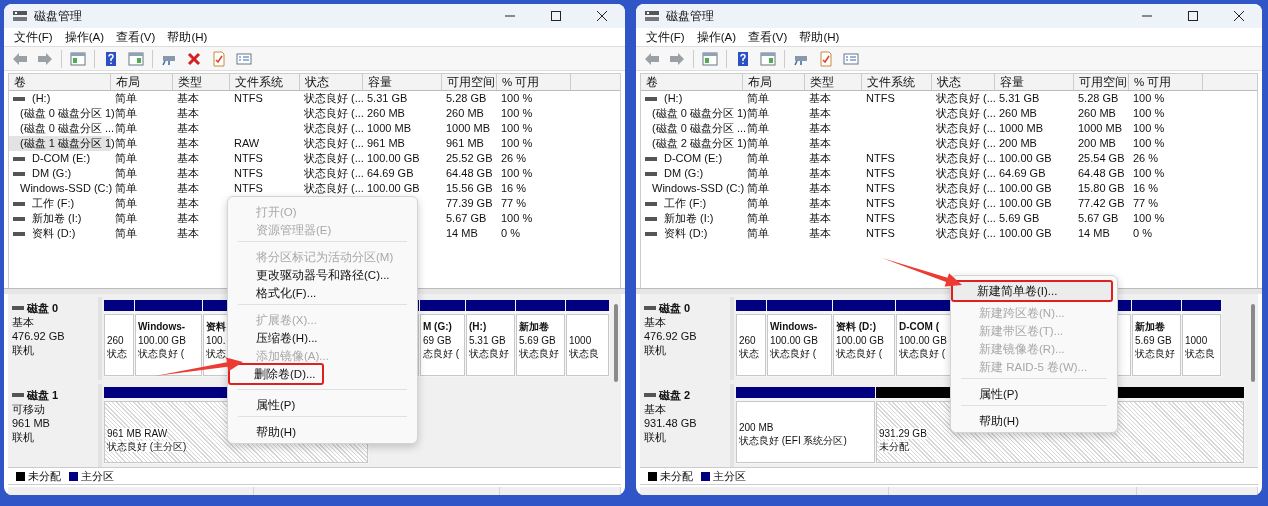 This screenshot has width=1268, height=506. I want to click on partition-size: 100., so click(216, 340).